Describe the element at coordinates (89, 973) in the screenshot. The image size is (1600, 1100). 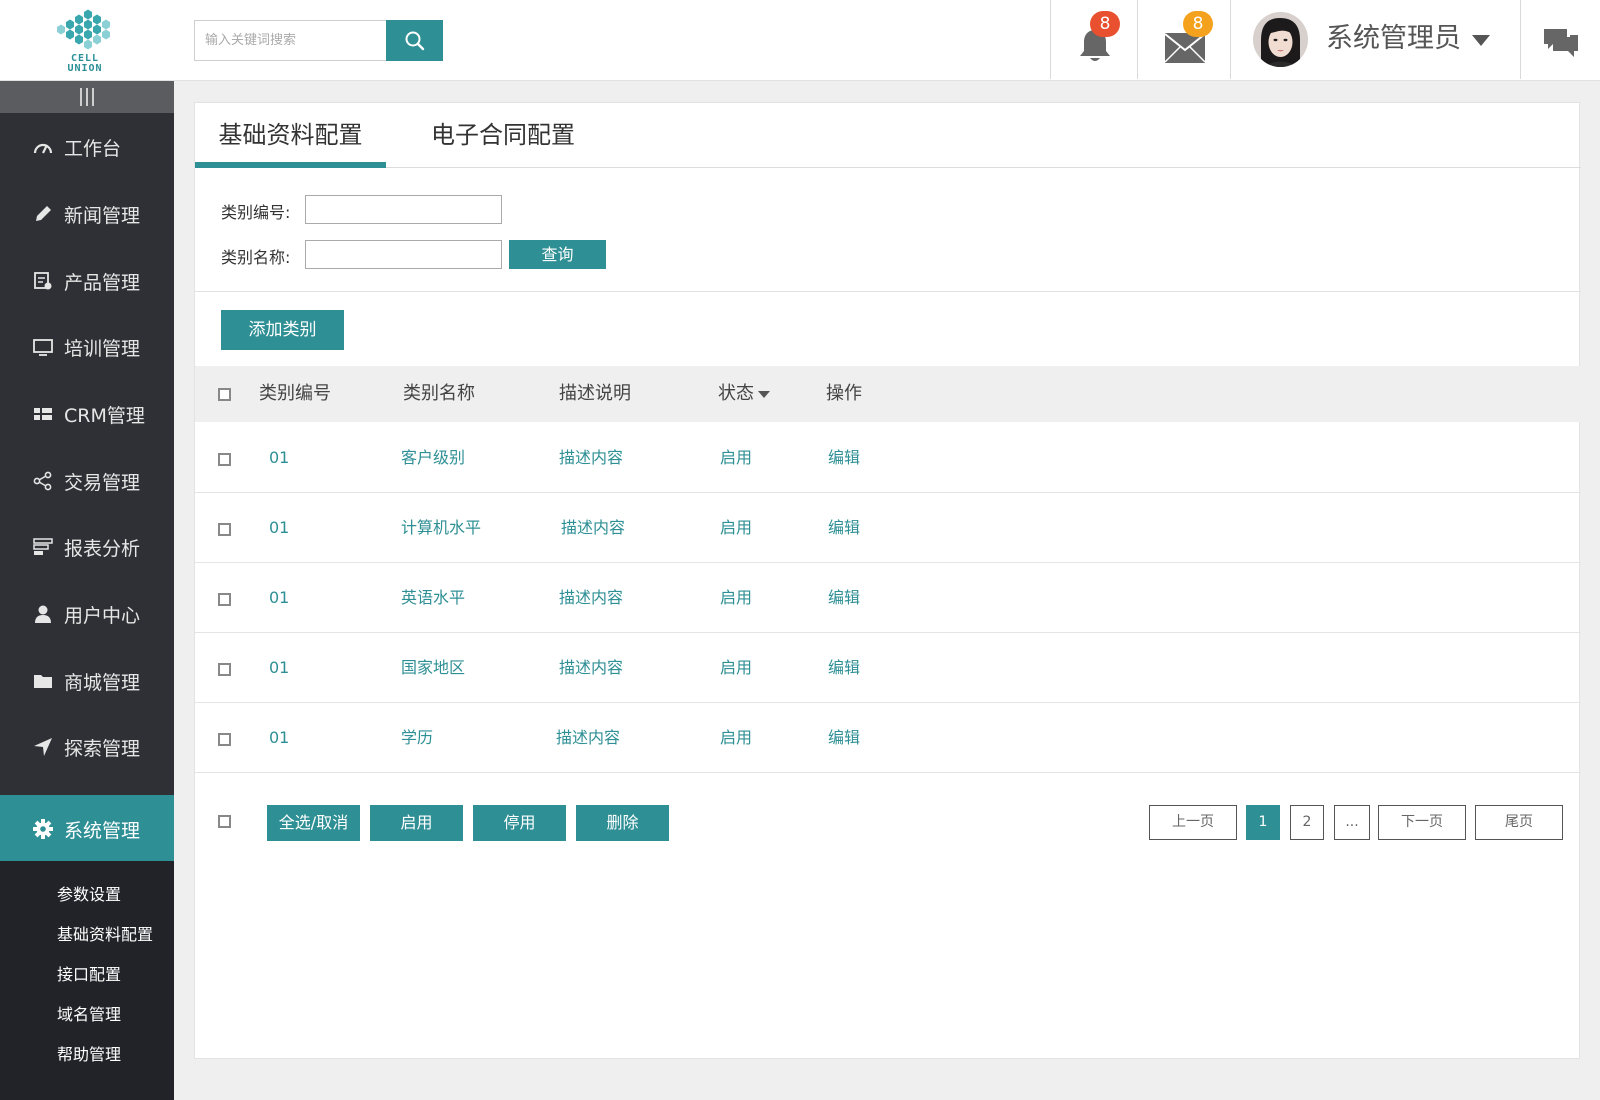
I see `sub-item-interface: 接口配置` at that location.